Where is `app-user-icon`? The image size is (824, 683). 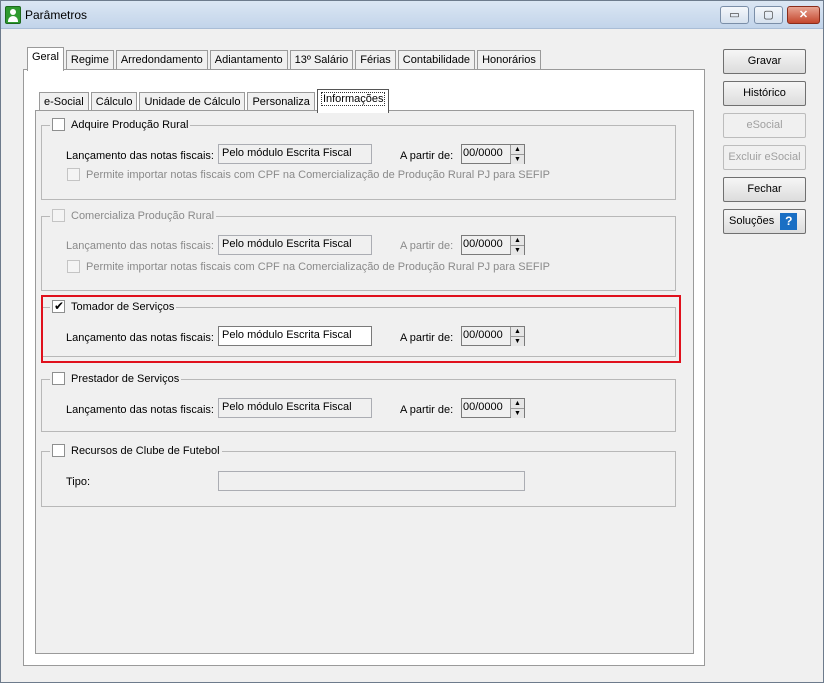
app-user-icon is located at coordinates (13, 15).